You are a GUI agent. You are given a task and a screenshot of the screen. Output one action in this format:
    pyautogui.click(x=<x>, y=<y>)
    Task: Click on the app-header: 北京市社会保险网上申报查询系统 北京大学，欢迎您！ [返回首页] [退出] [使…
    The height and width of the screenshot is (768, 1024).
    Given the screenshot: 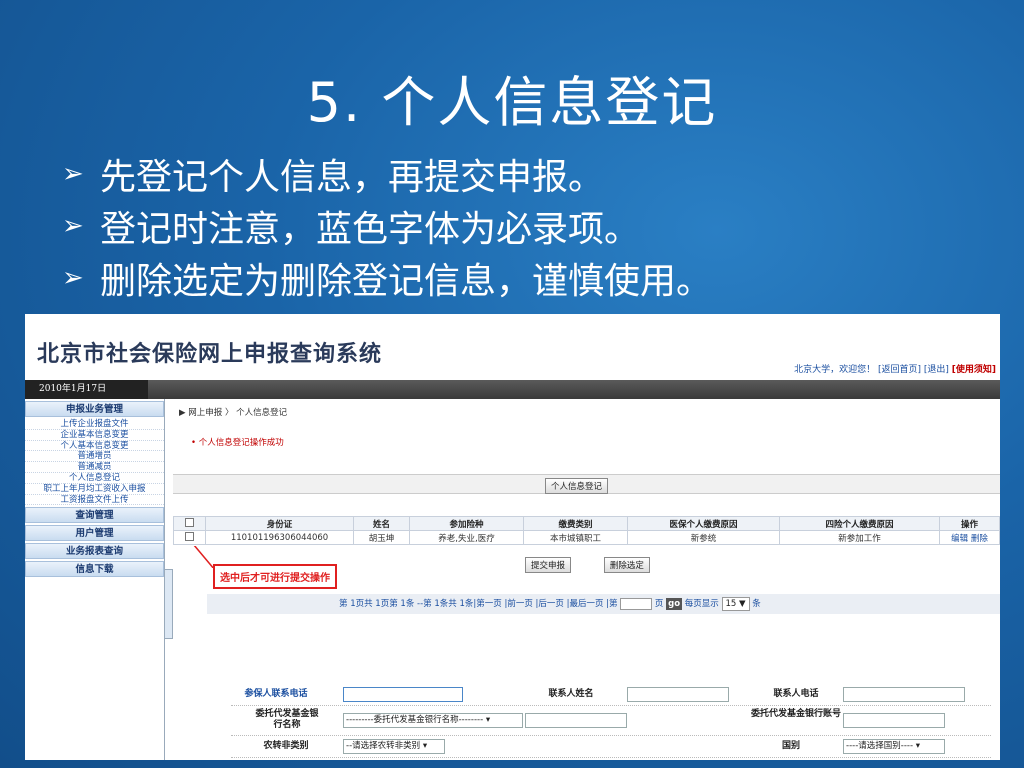 What is the action you would take?
    pyautogui.click(x=512, y=347)
    